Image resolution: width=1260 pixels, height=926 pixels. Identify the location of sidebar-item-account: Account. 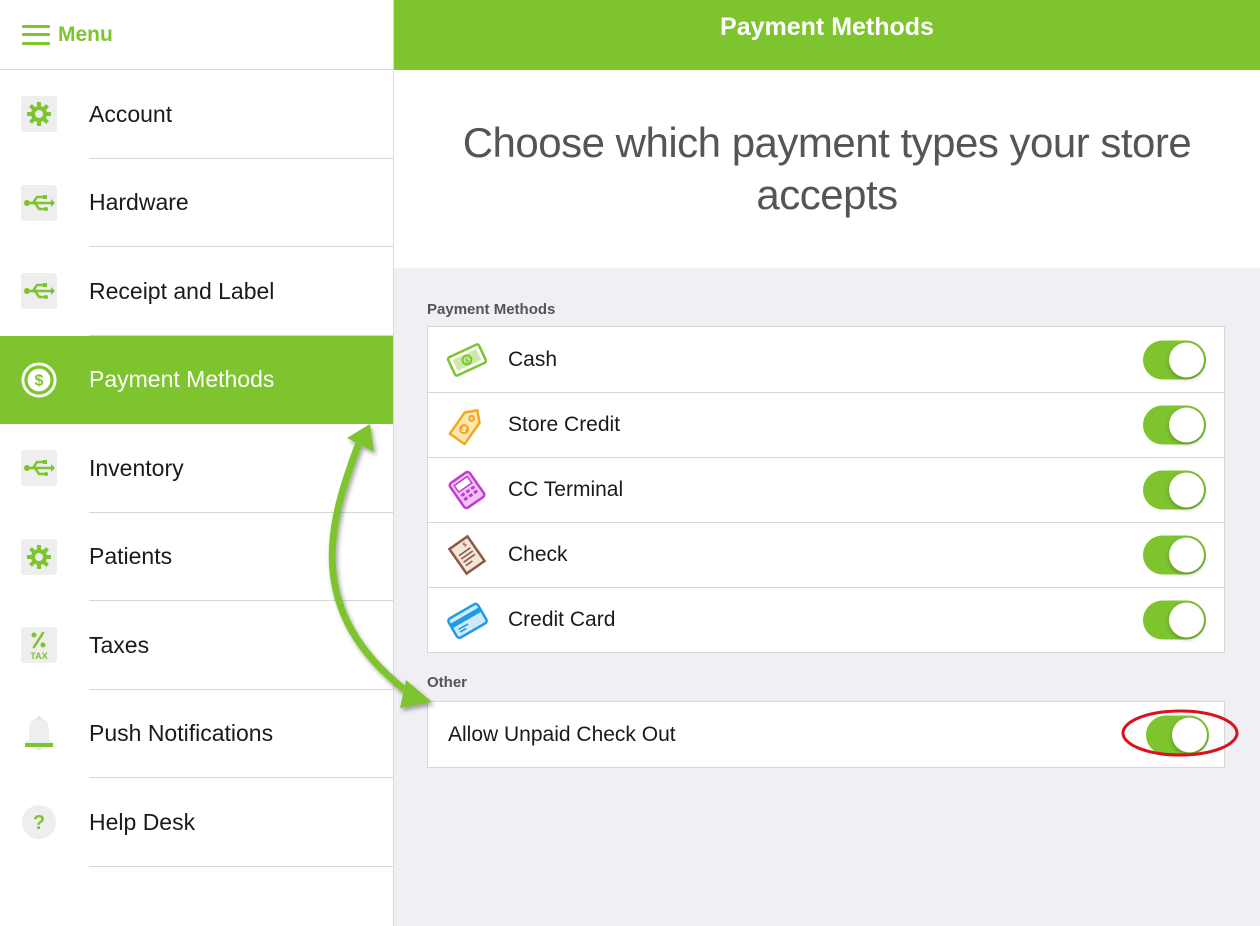
(196, 114).